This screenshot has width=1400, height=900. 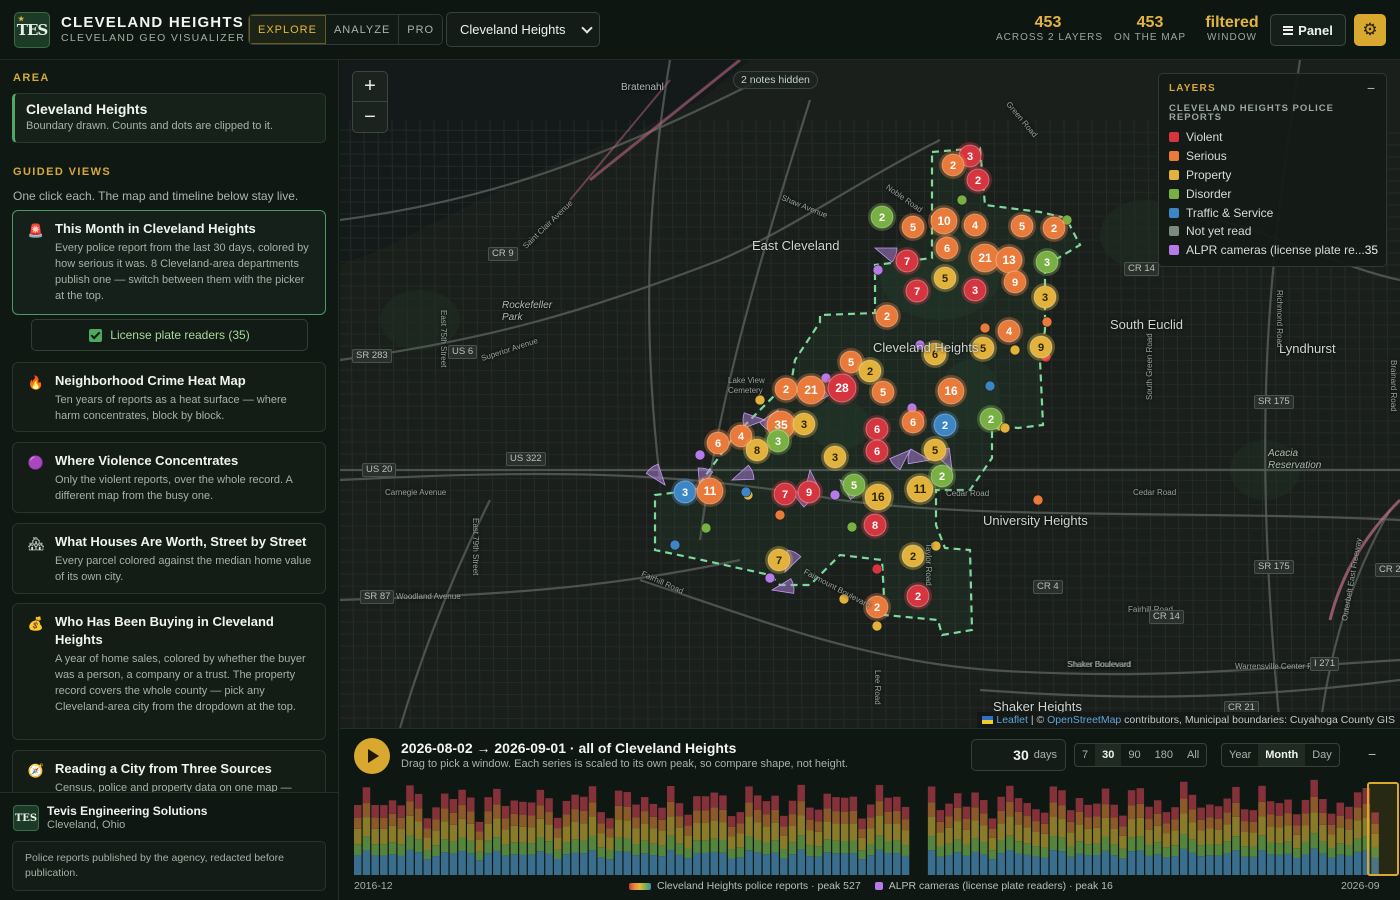 What do you see at coordinates (1164, 755) in the screenshot?
I see `preset-180-button: 180` at bounding box center [1164, 755].